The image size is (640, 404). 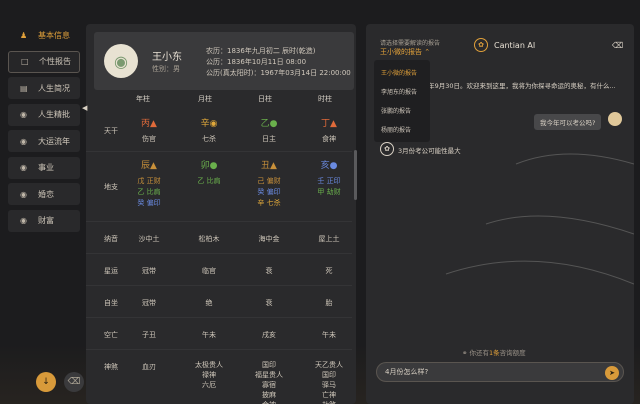 I want to click on lunar-date: 农历：1836年九月初二 辰时(乾造), so click(x=261, y=51).